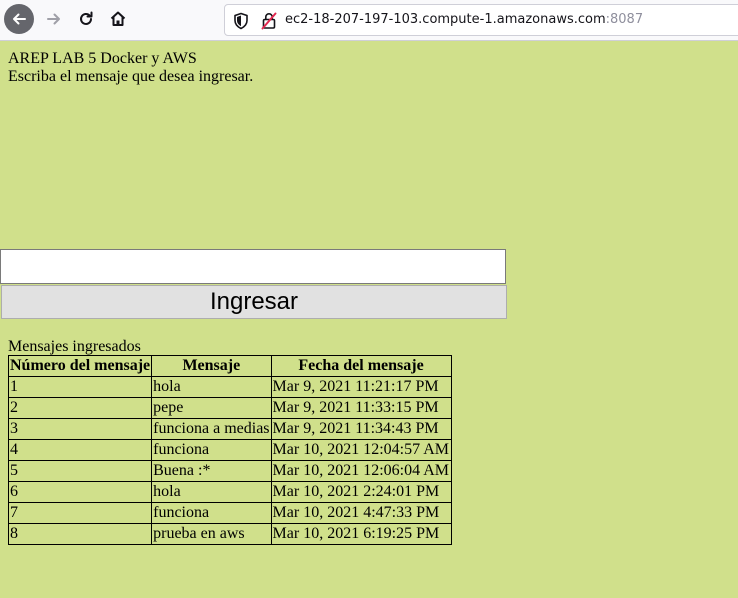 This screenshot has width=738, height=598. I want to click on table-row: 7 funciona Mar 10, 2021 4:47:33 PM, so click(229, 513).